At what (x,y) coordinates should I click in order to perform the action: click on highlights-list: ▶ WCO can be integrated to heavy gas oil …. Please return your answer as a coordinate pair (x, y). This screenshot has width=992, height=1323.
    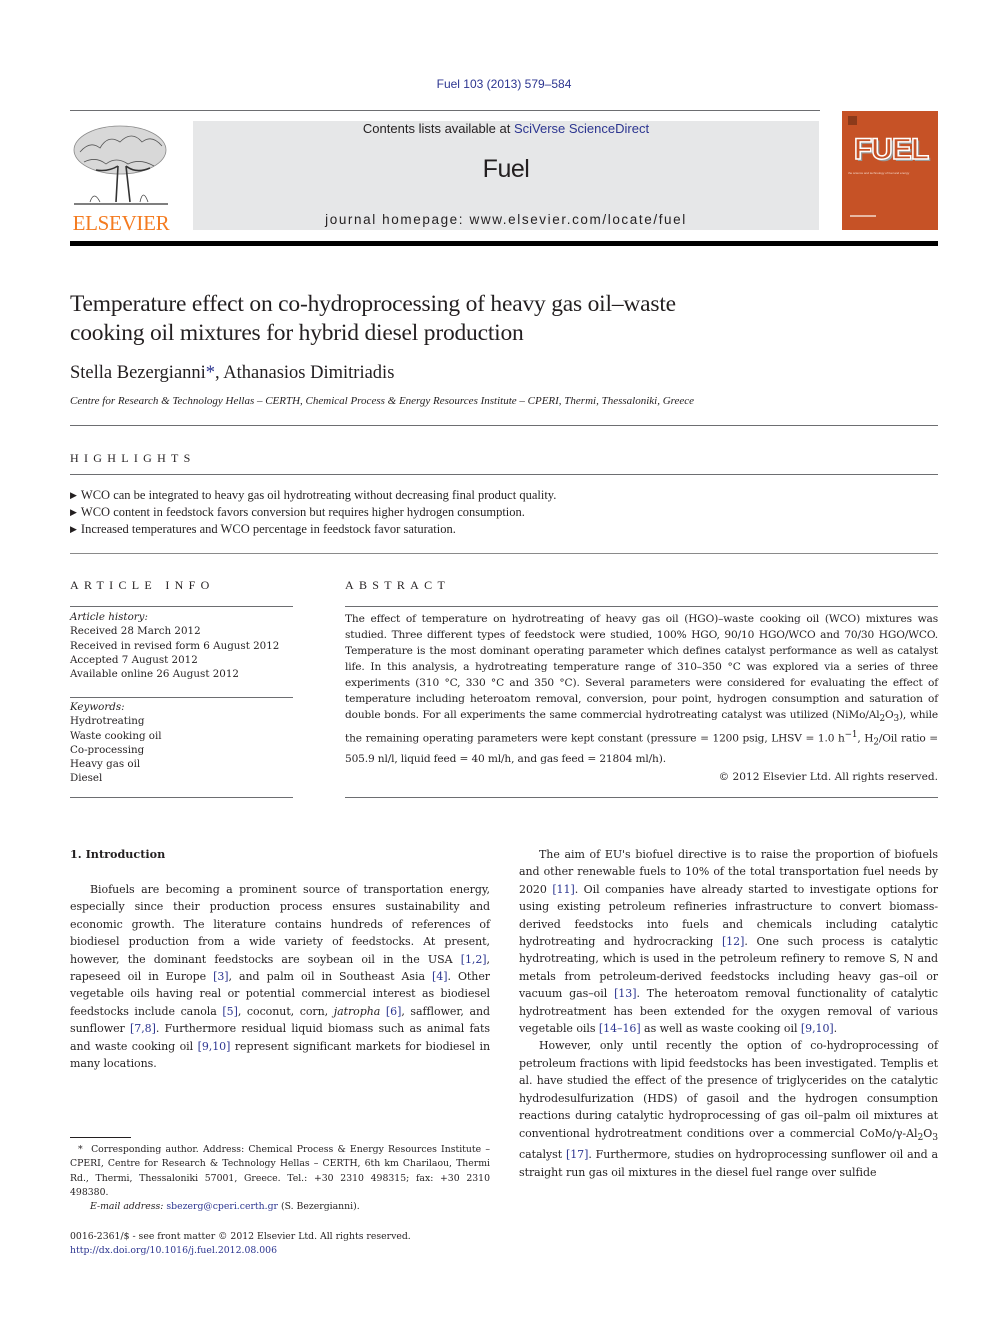
    Looking at the image, I should click on (313, 513).